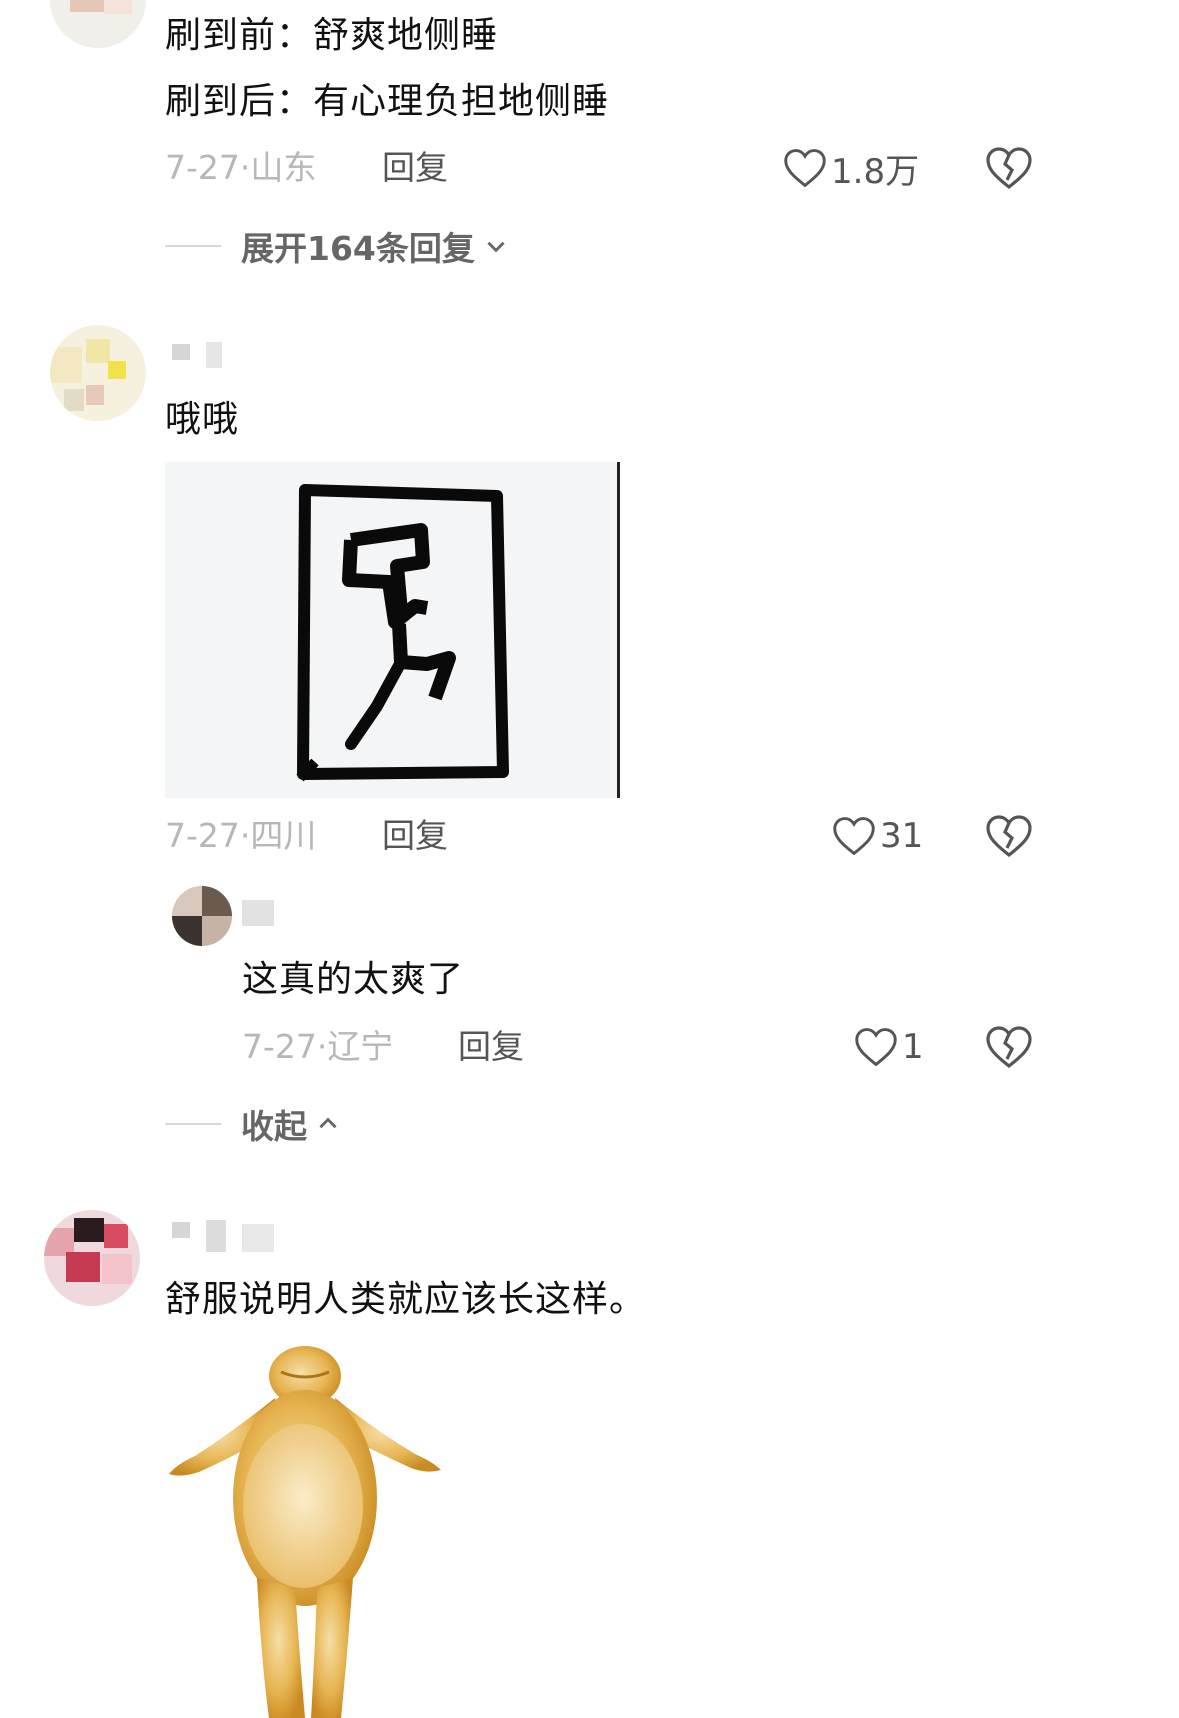 The image size is (1179, 1718). Describe the element at coordinates (875, 171) in the screenshot. I see `like-count: 1.8万` at that location.